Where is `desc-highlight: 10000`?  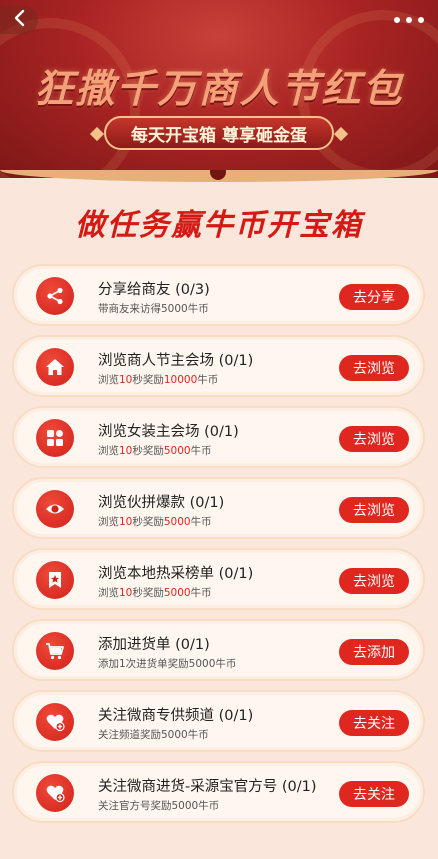 desc-highlight: 10000 is located at coordinates (180, 380).